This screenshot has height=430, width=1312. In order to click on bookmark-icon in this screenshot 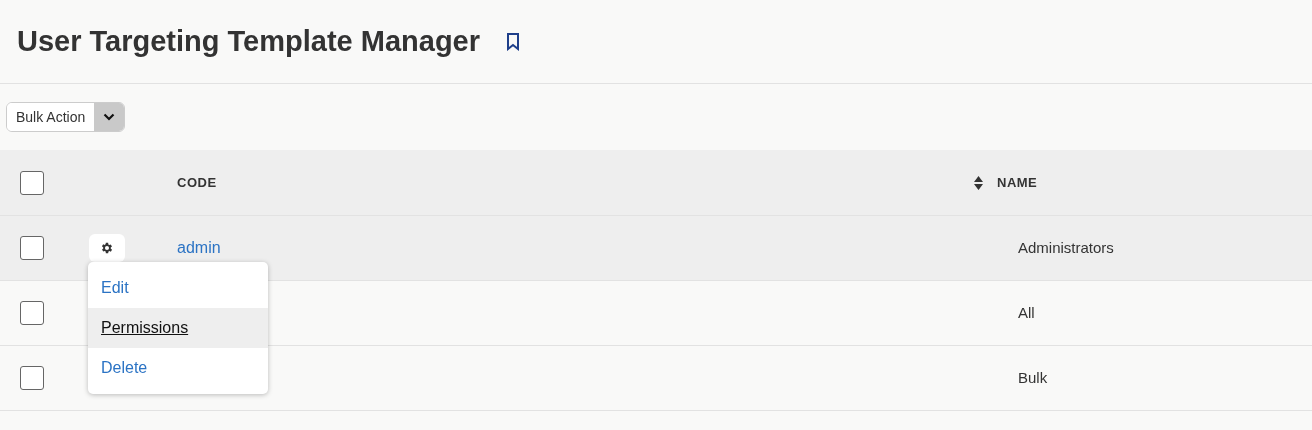, I will do `click(513, 41)`.